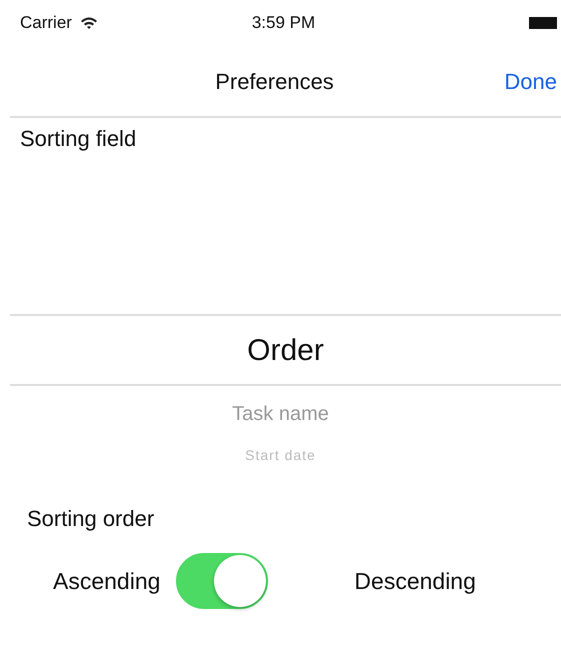 This screenshot has height=671, width=561. I want to click on section-label: Sorting order, so click(91, 519).